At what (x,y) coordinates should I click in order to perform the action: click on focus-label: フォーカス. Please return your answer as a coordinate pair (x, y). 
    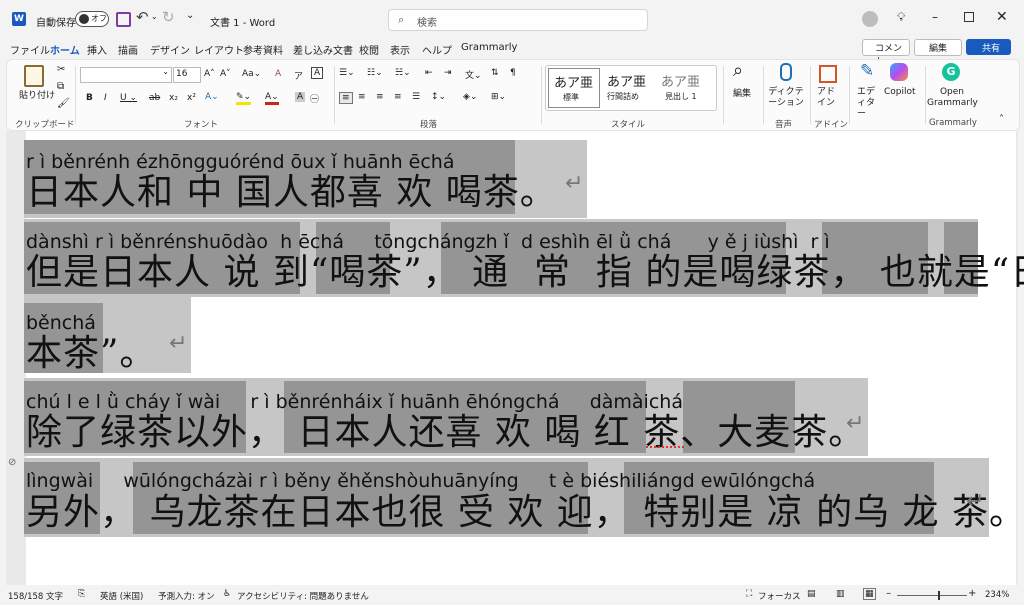
    Looking at the image, I should click on (779, 596).